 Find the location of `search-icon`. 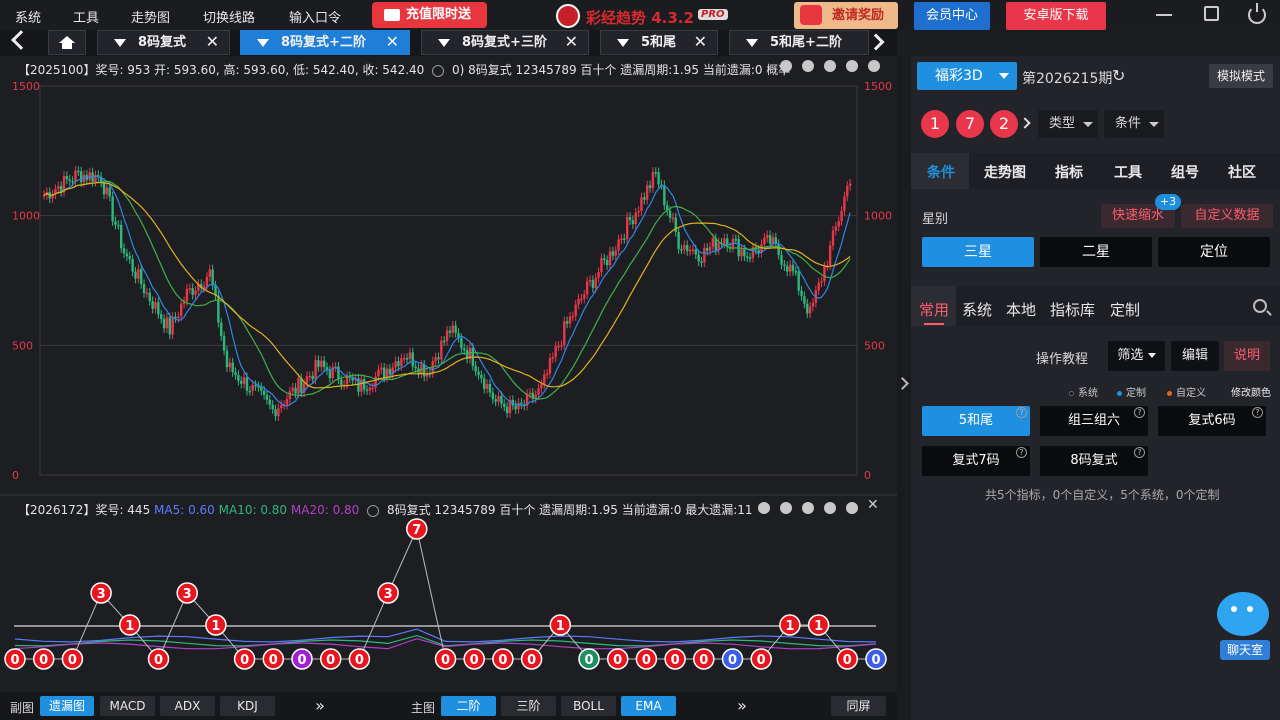

search-icon is located at coordinates (1262, 307).